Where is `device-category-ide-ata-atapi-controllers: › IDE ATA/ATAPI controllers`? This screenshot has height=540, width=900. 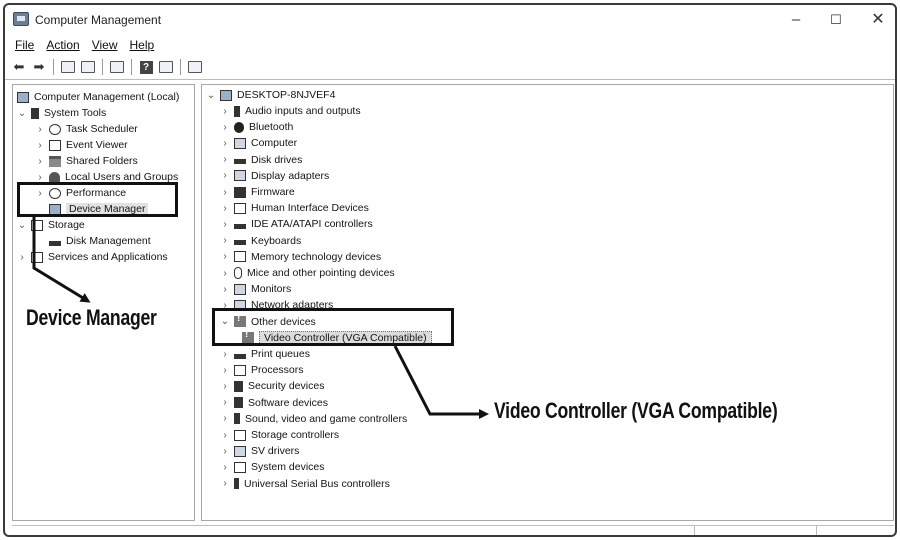
device-category-ide-ata-atapi-controllers: › IDE ATA/ATAPI controllers is located at coordinates (296, 224).